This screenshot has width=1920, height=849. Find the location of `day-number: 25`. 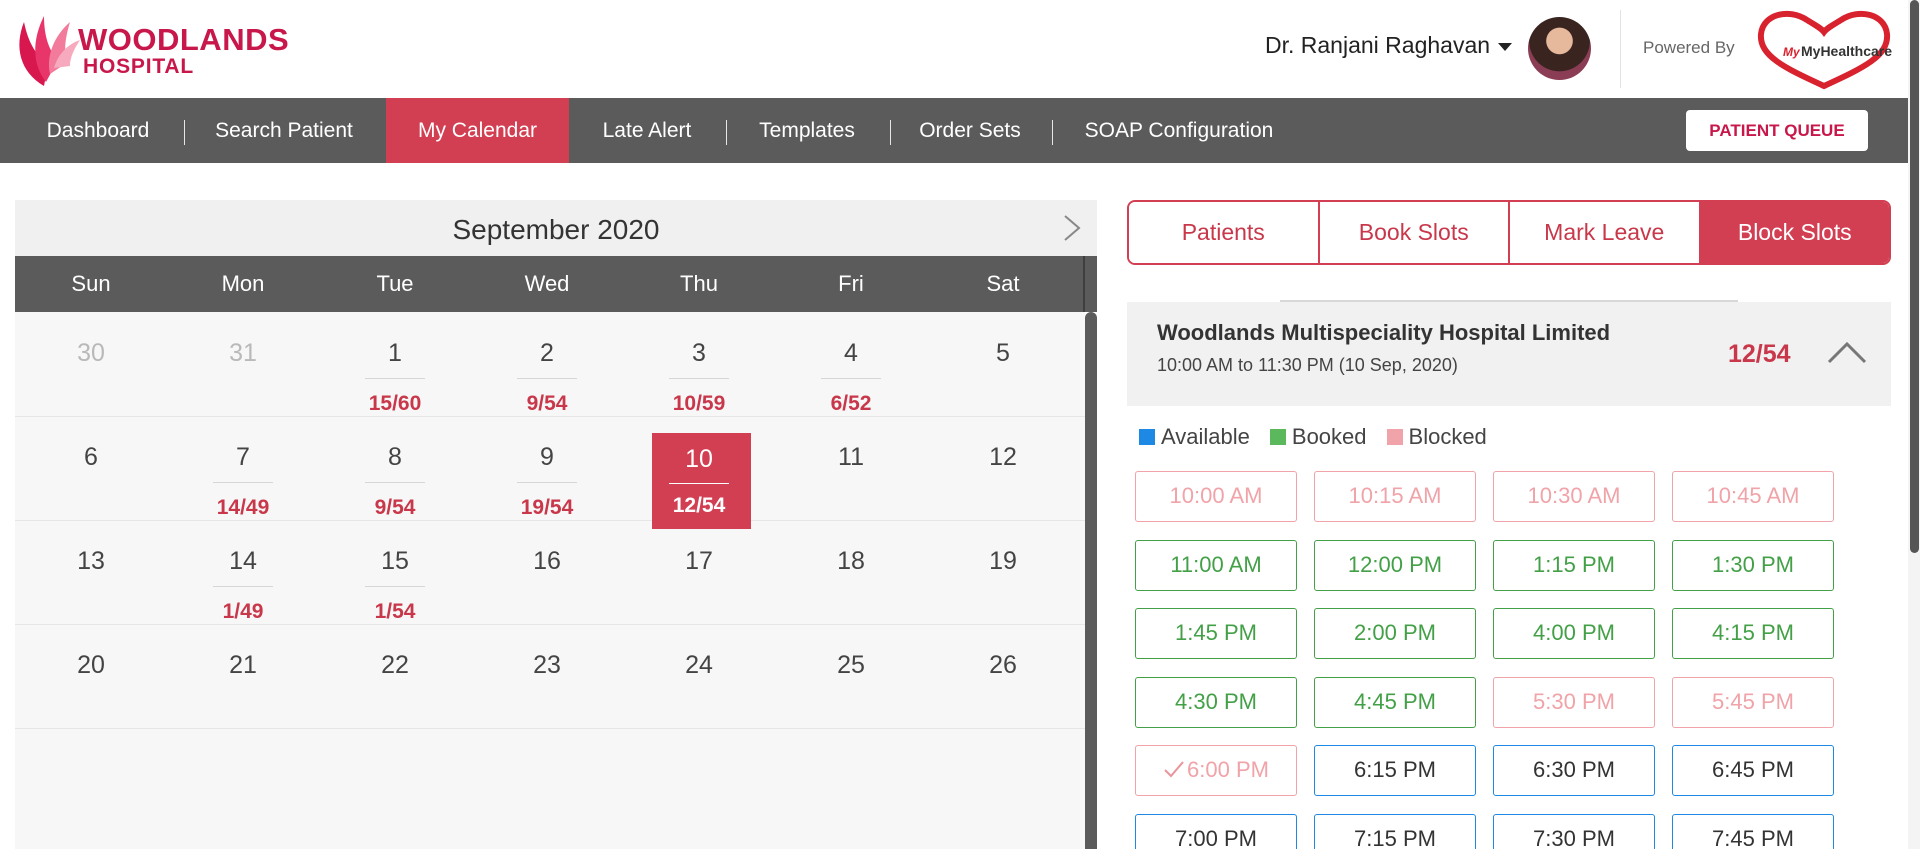

day-number: 25 is located at coordinates (851, 665).